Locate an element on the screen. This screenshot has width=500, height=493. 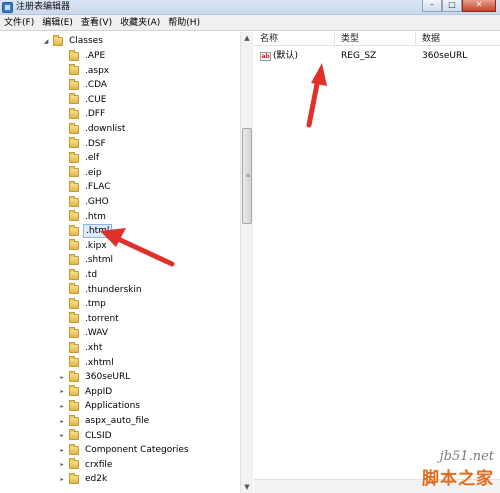
tree-item-label: .downlist is located at coordinates (105, 129).